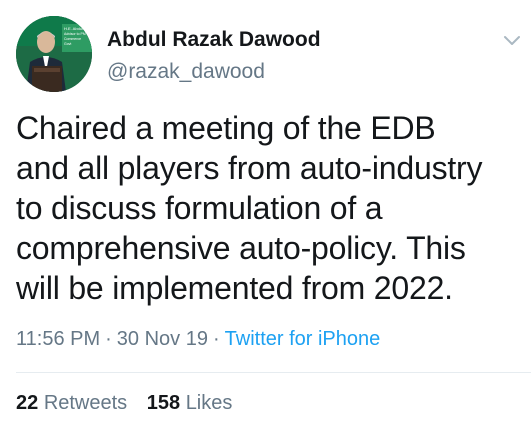  I want to click on tweet-text-line: Chaired a meeting of the EDB, so click(226, 128).